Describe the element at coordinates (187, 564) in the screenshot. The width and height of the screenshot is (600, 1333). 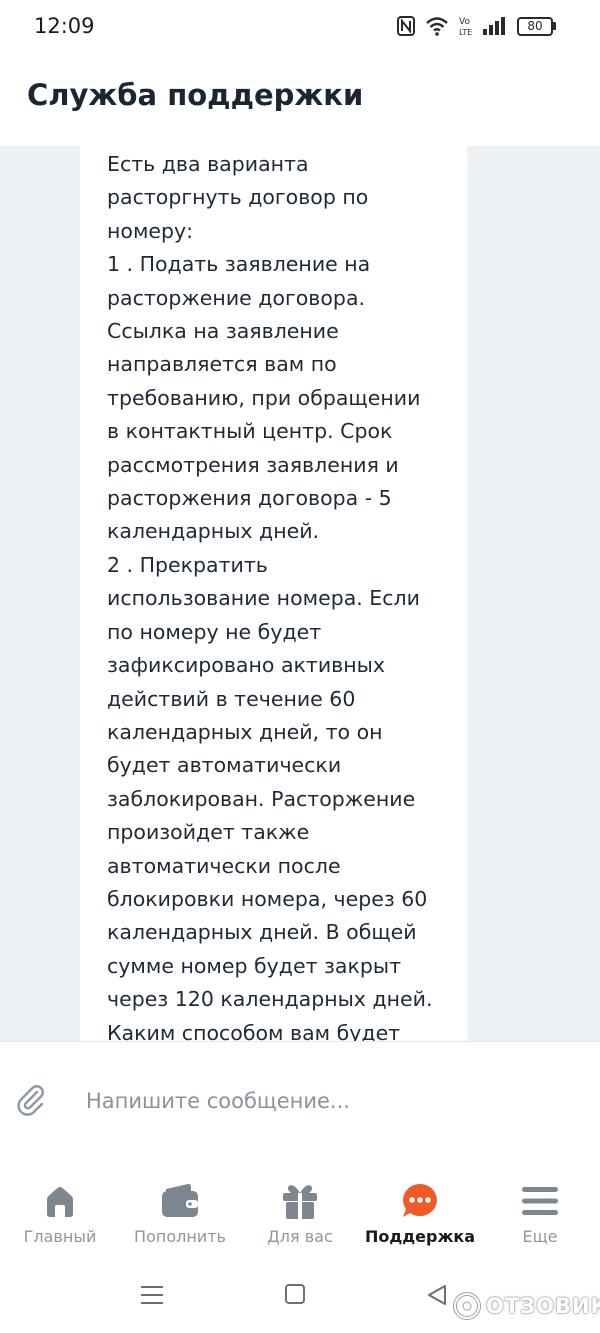
I see `message-line: 2 . Прекратить` at that location.